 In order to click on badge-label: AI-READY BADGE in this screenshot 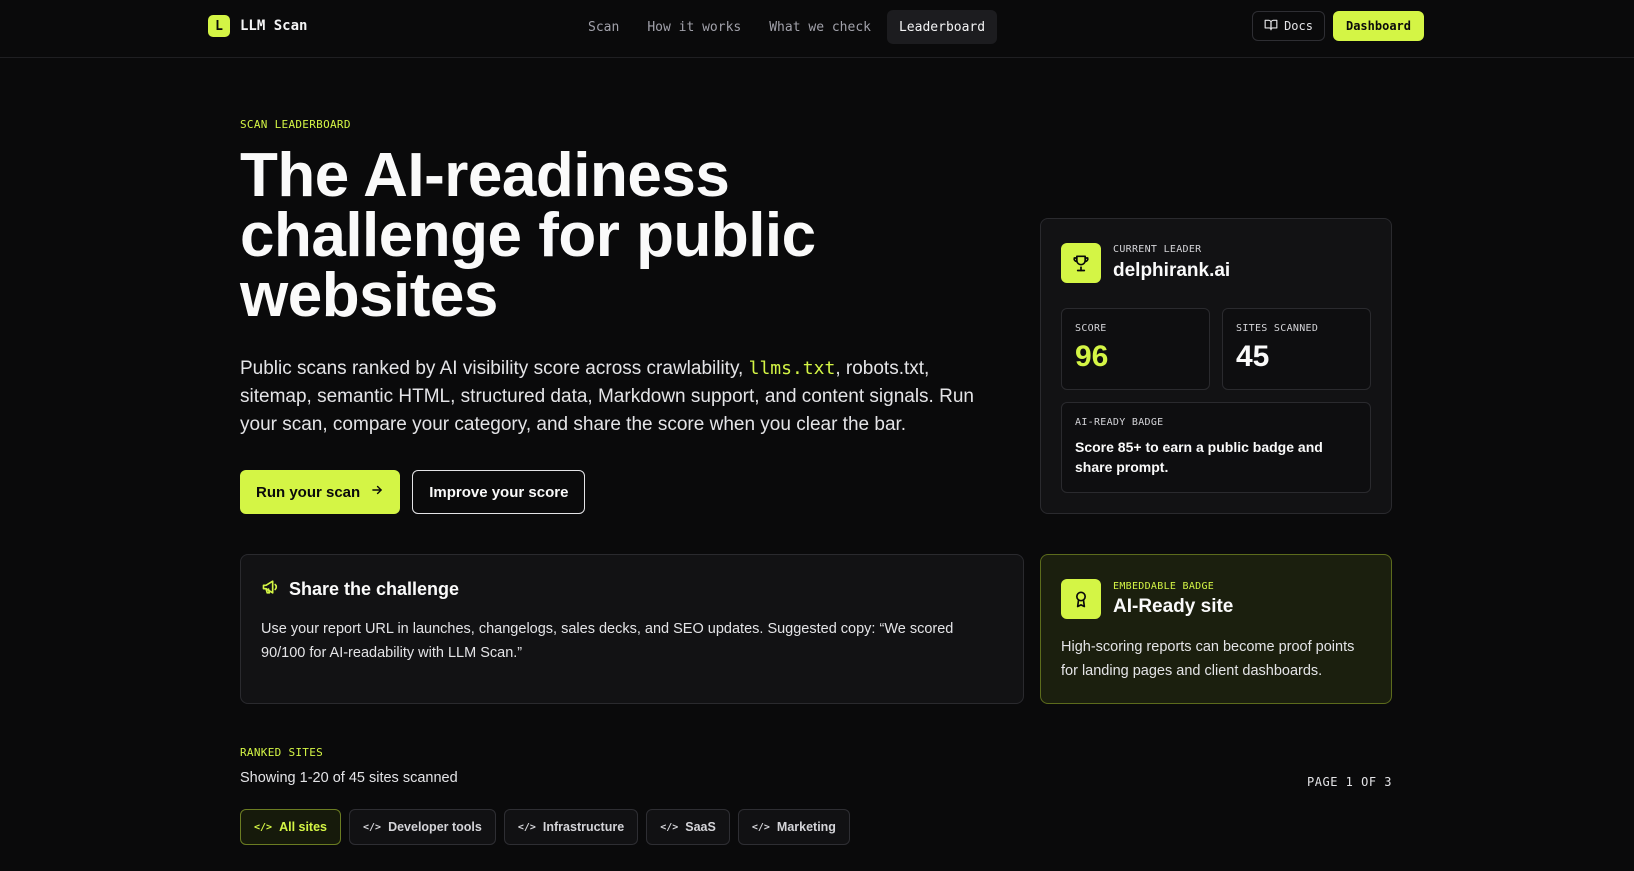, I will do `click(1119, 422)`.